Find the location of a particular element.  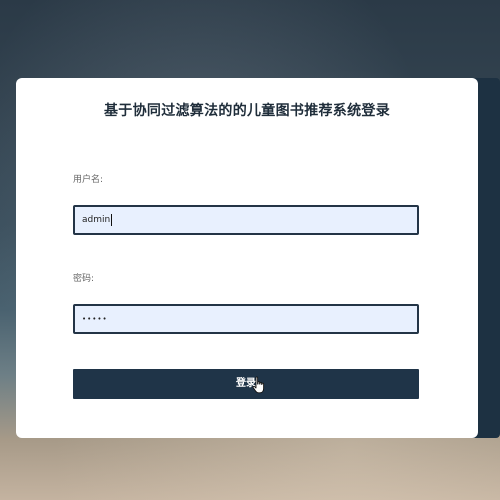

username-value: admin is located at coordinates (96, 220).